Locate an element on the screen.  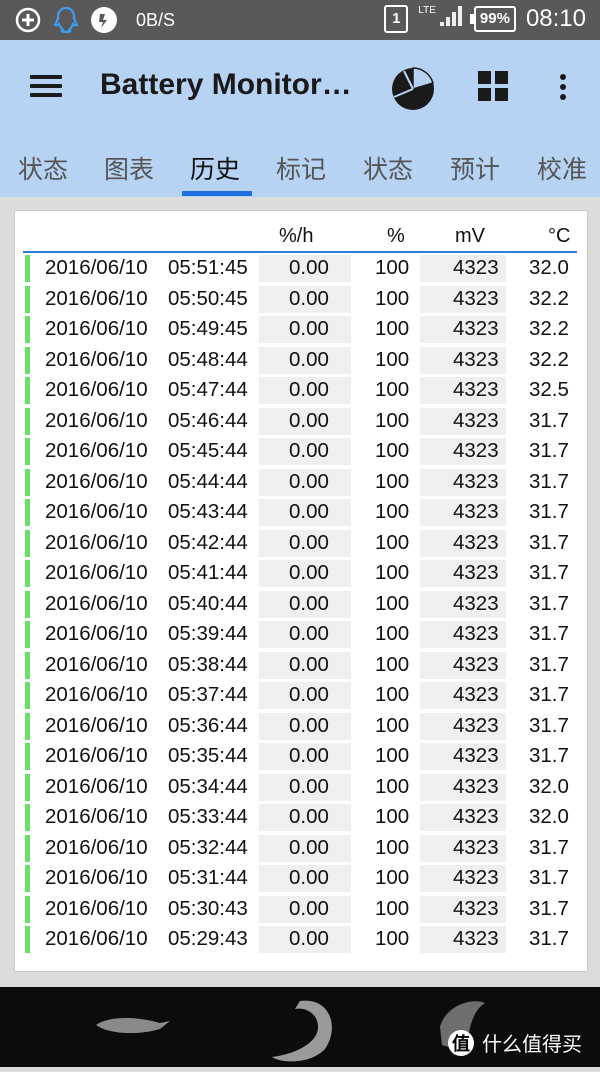
cell-time: 05:49:45 is located at coordinates (208, 328).